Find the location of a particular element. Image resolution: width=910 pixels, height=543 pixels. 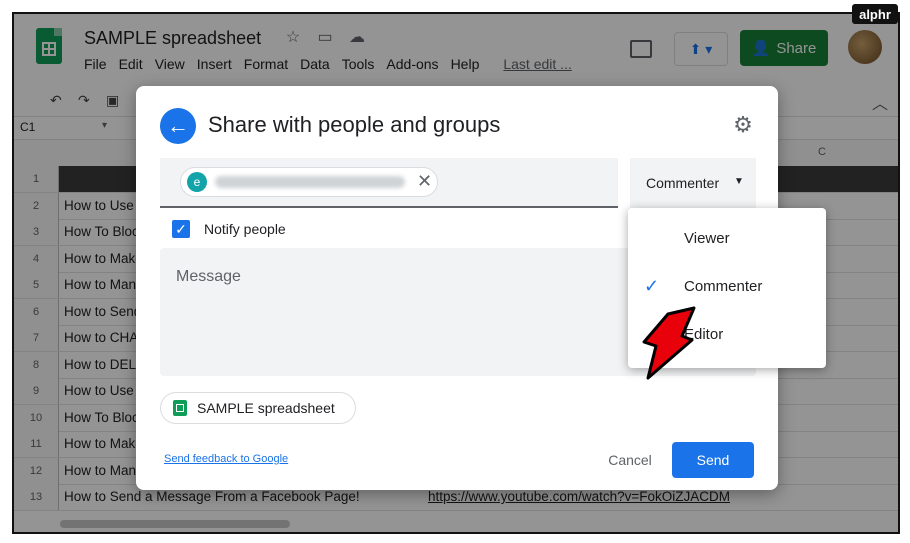

file-name: SAMPLE spreadsheet is located at coordinates (266, 408).